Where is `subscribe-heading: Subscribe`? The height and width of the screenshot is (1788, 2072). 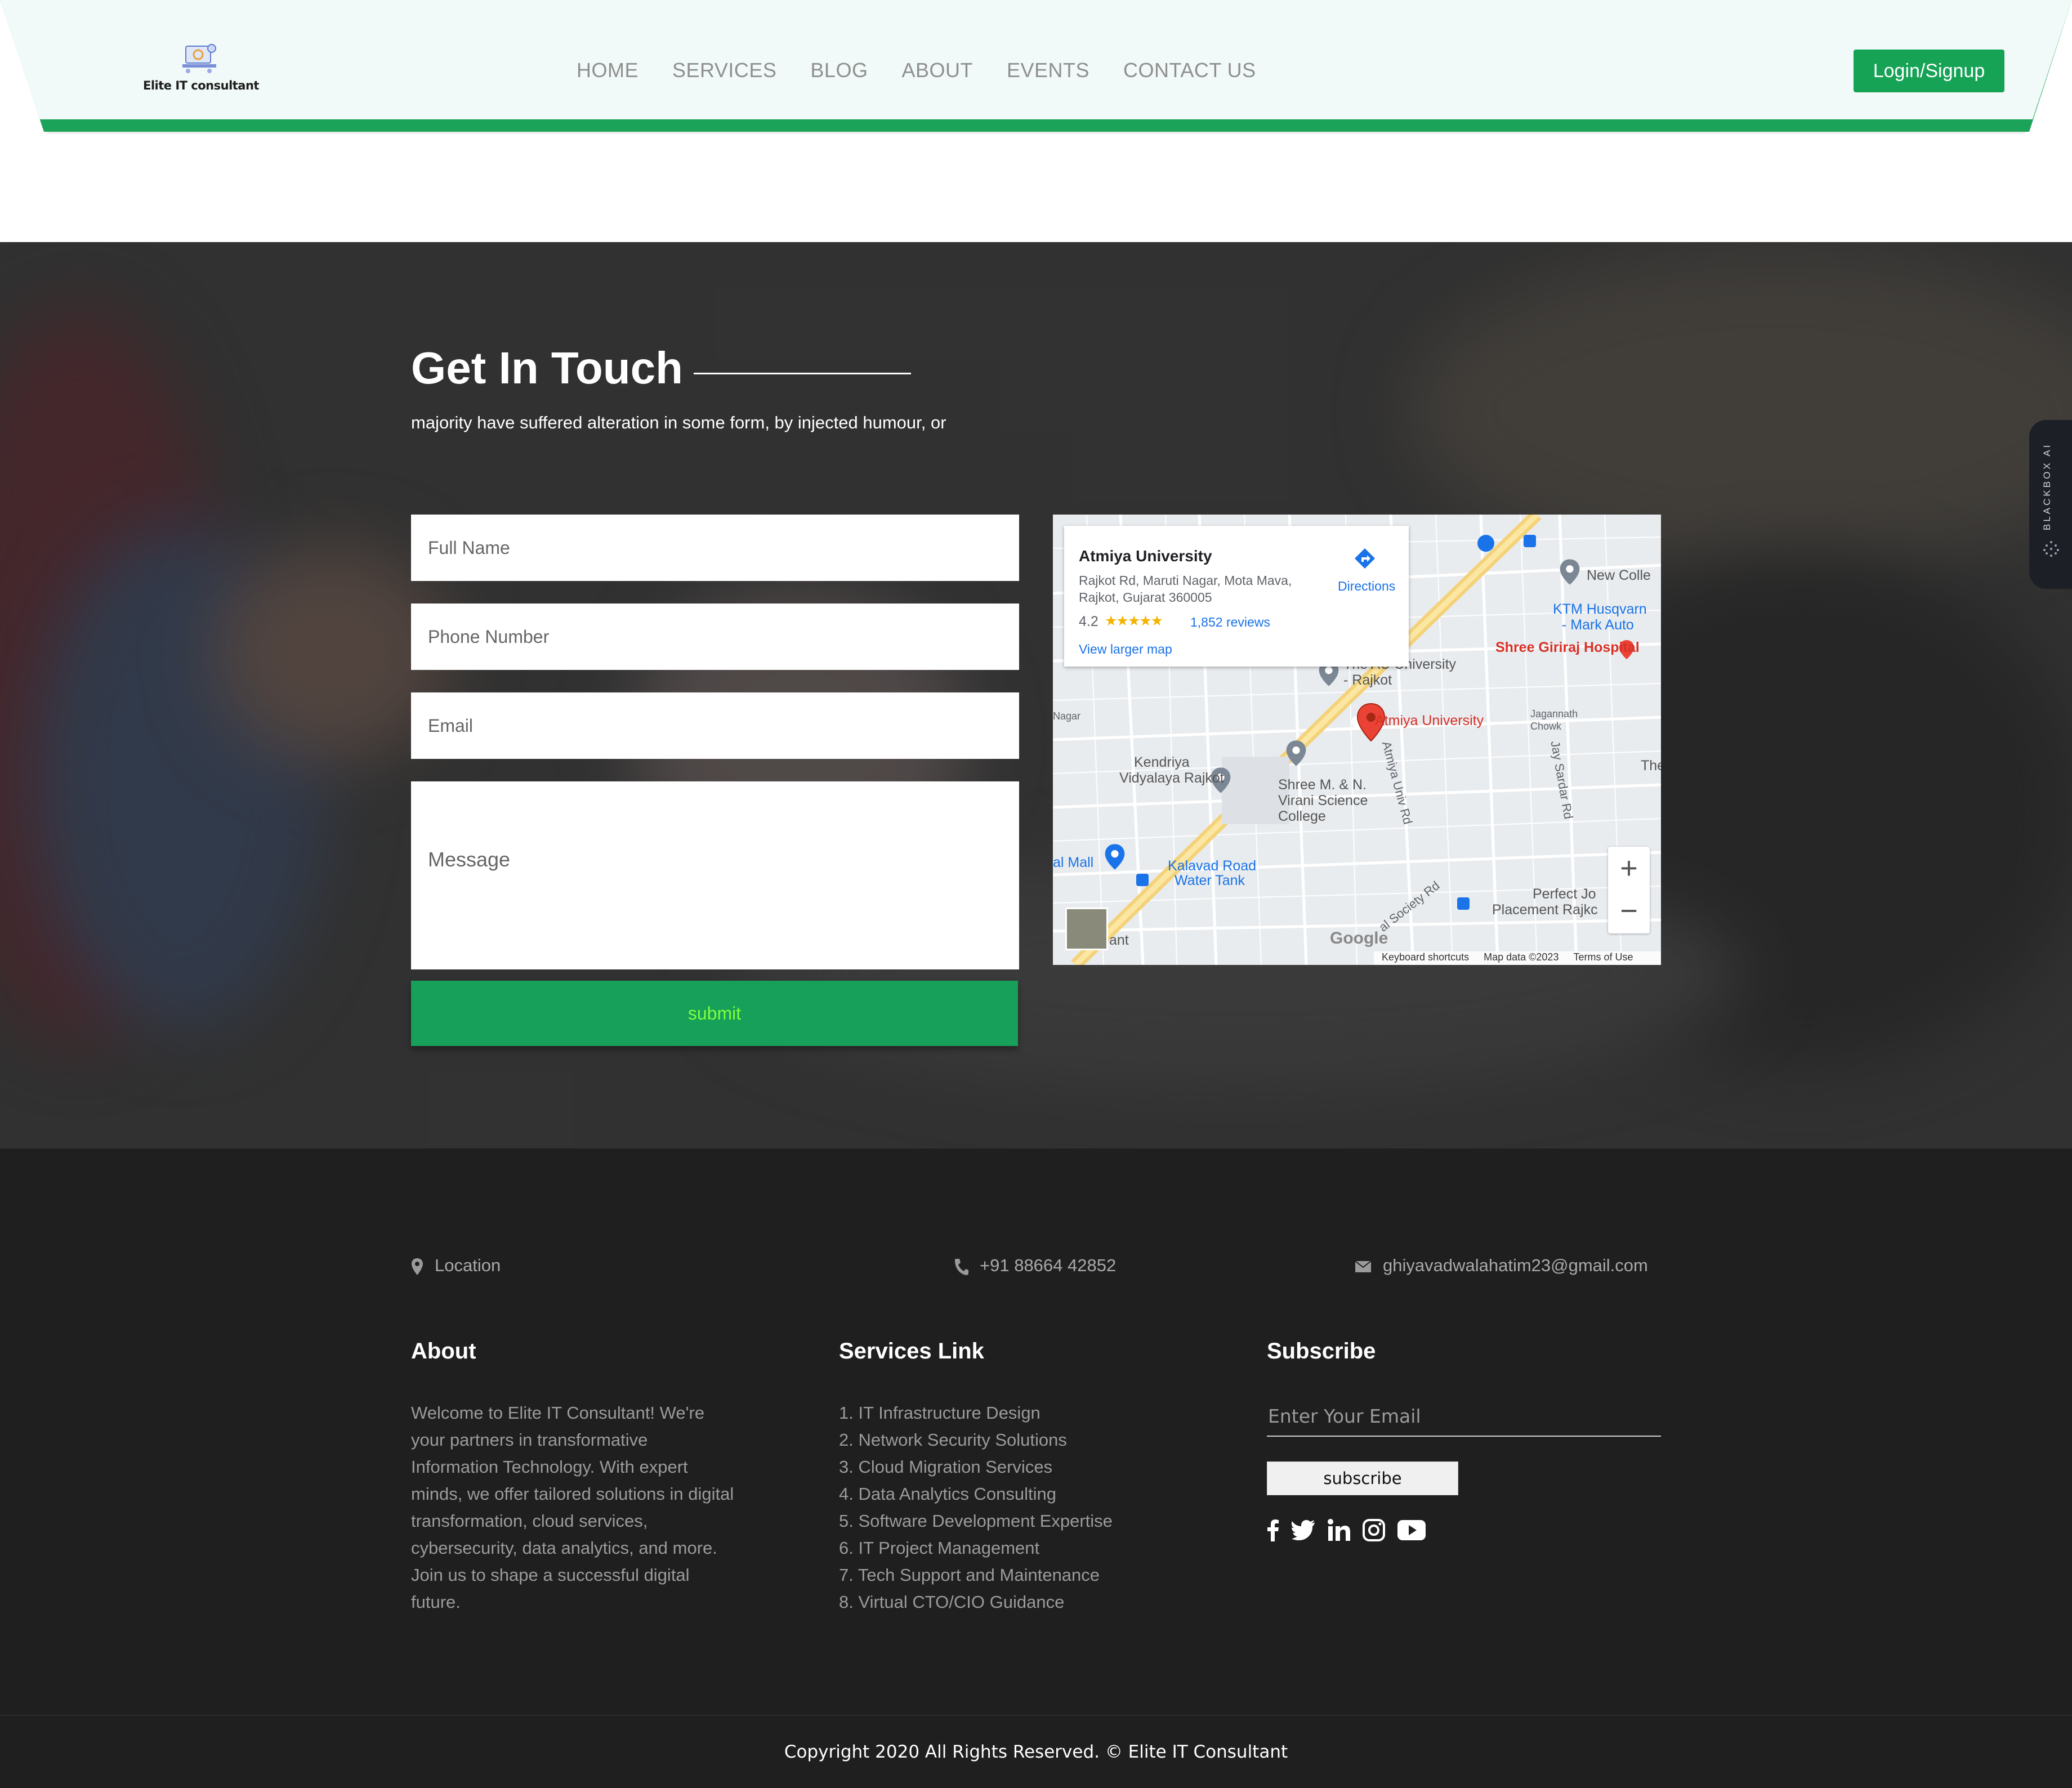
subscribe-heading: Subscribe is located at coordinates (1321, 1351).